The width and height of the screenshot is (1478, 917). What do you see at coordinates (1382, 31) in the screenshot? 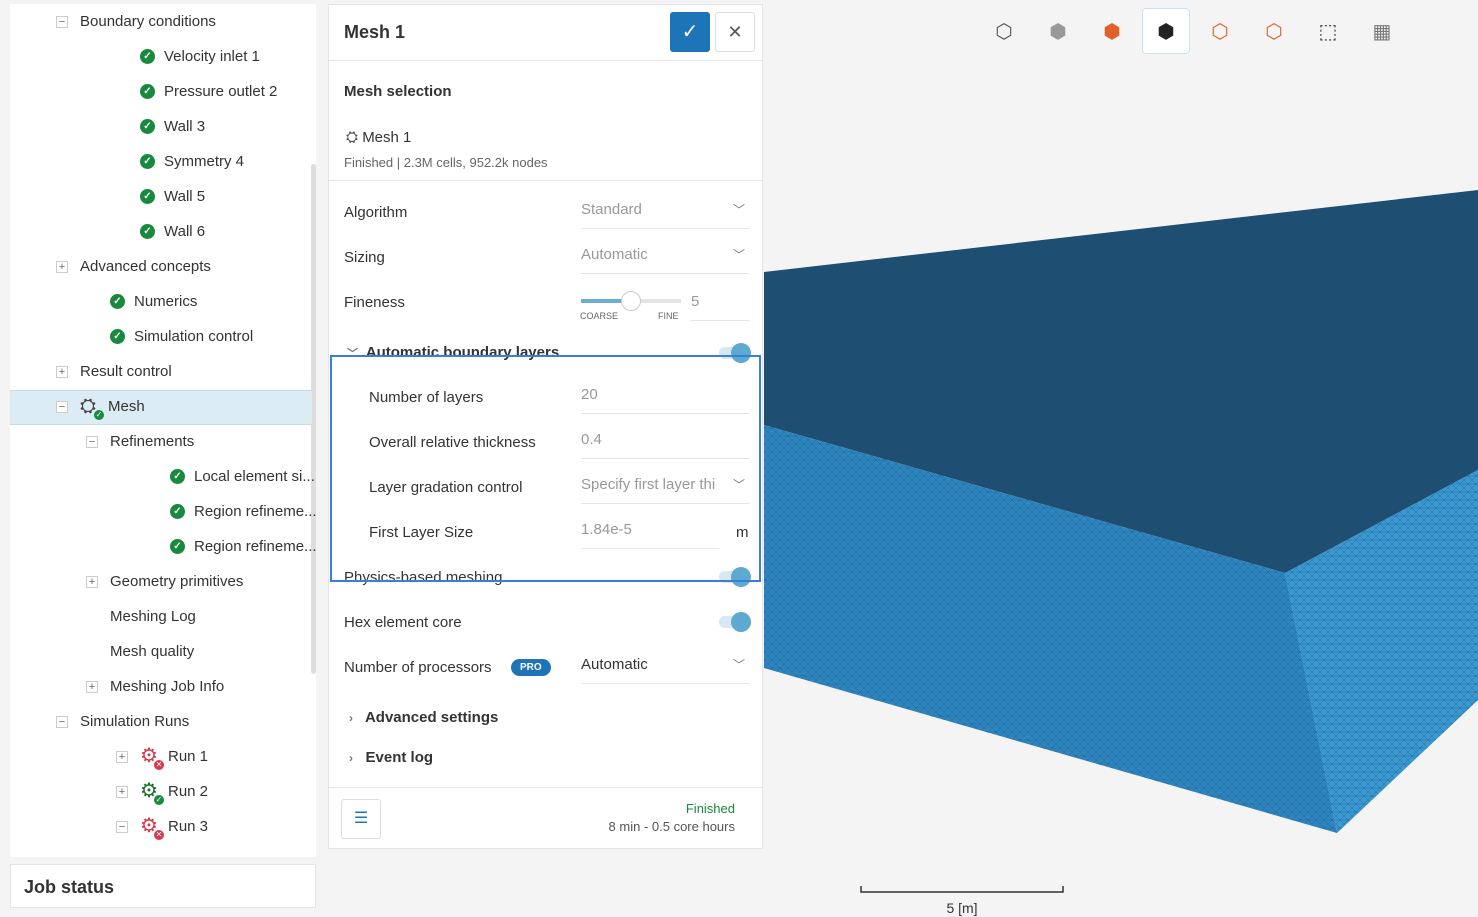
I see `volume-select-icon: ▦` at bounding box center [1382, 31].